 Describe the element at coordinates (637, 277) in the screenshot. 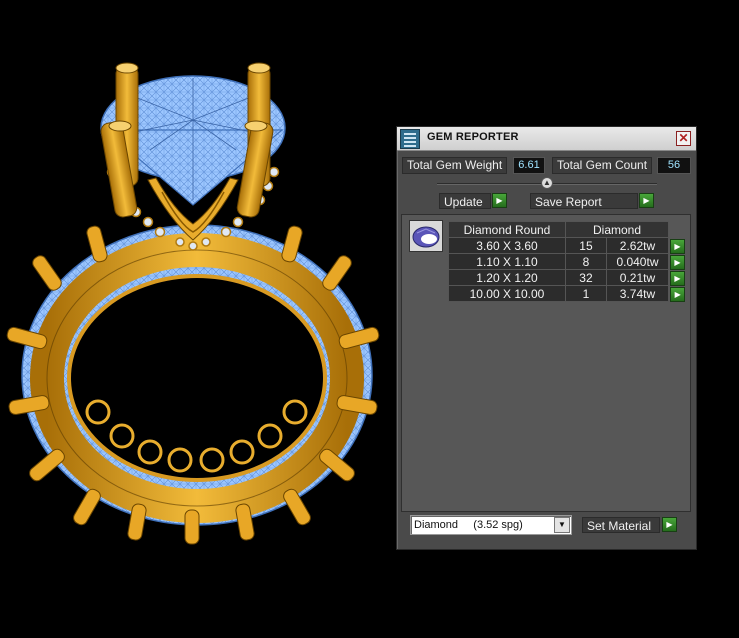

I see `gem-weight: 0.21tw` at that location.